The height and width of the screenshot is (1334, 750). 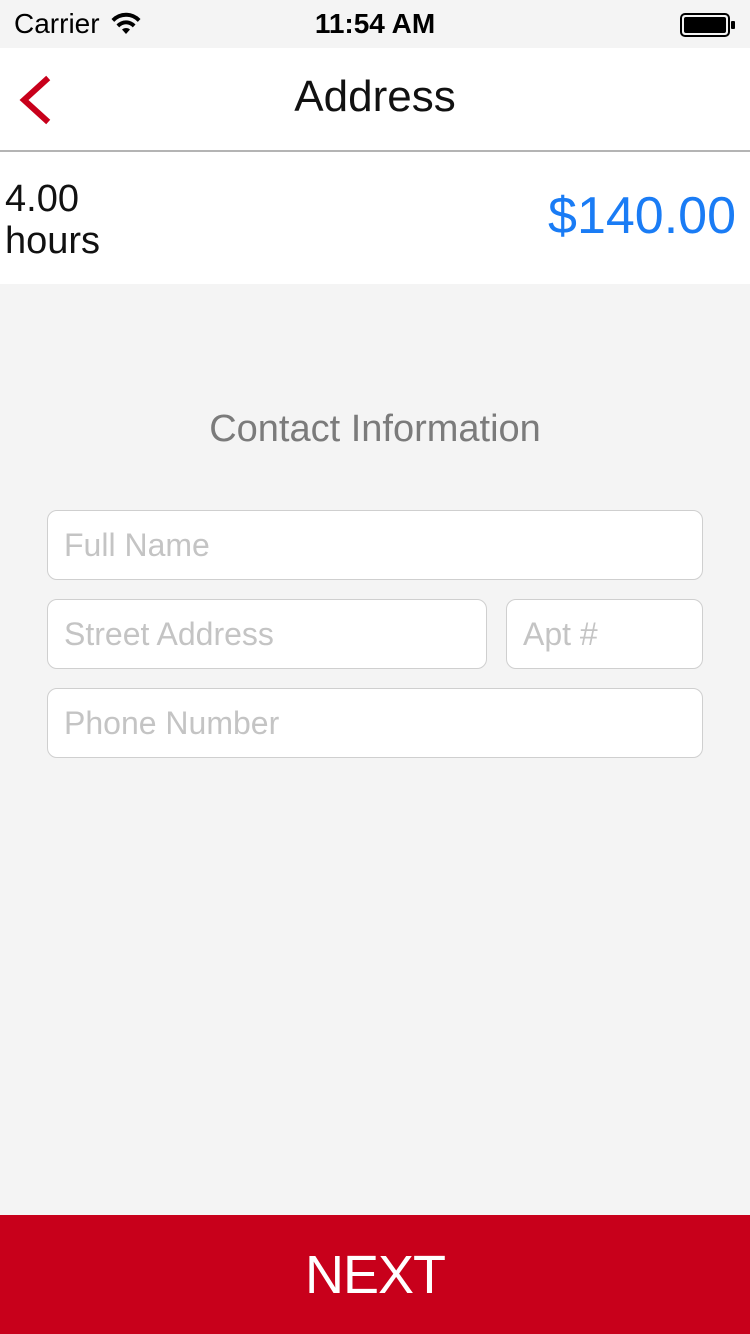 What do you see at coordinates (375, 429) in the screenshot?
I see `contact-section-title: Contact Information` at bounding box center [375, 429].